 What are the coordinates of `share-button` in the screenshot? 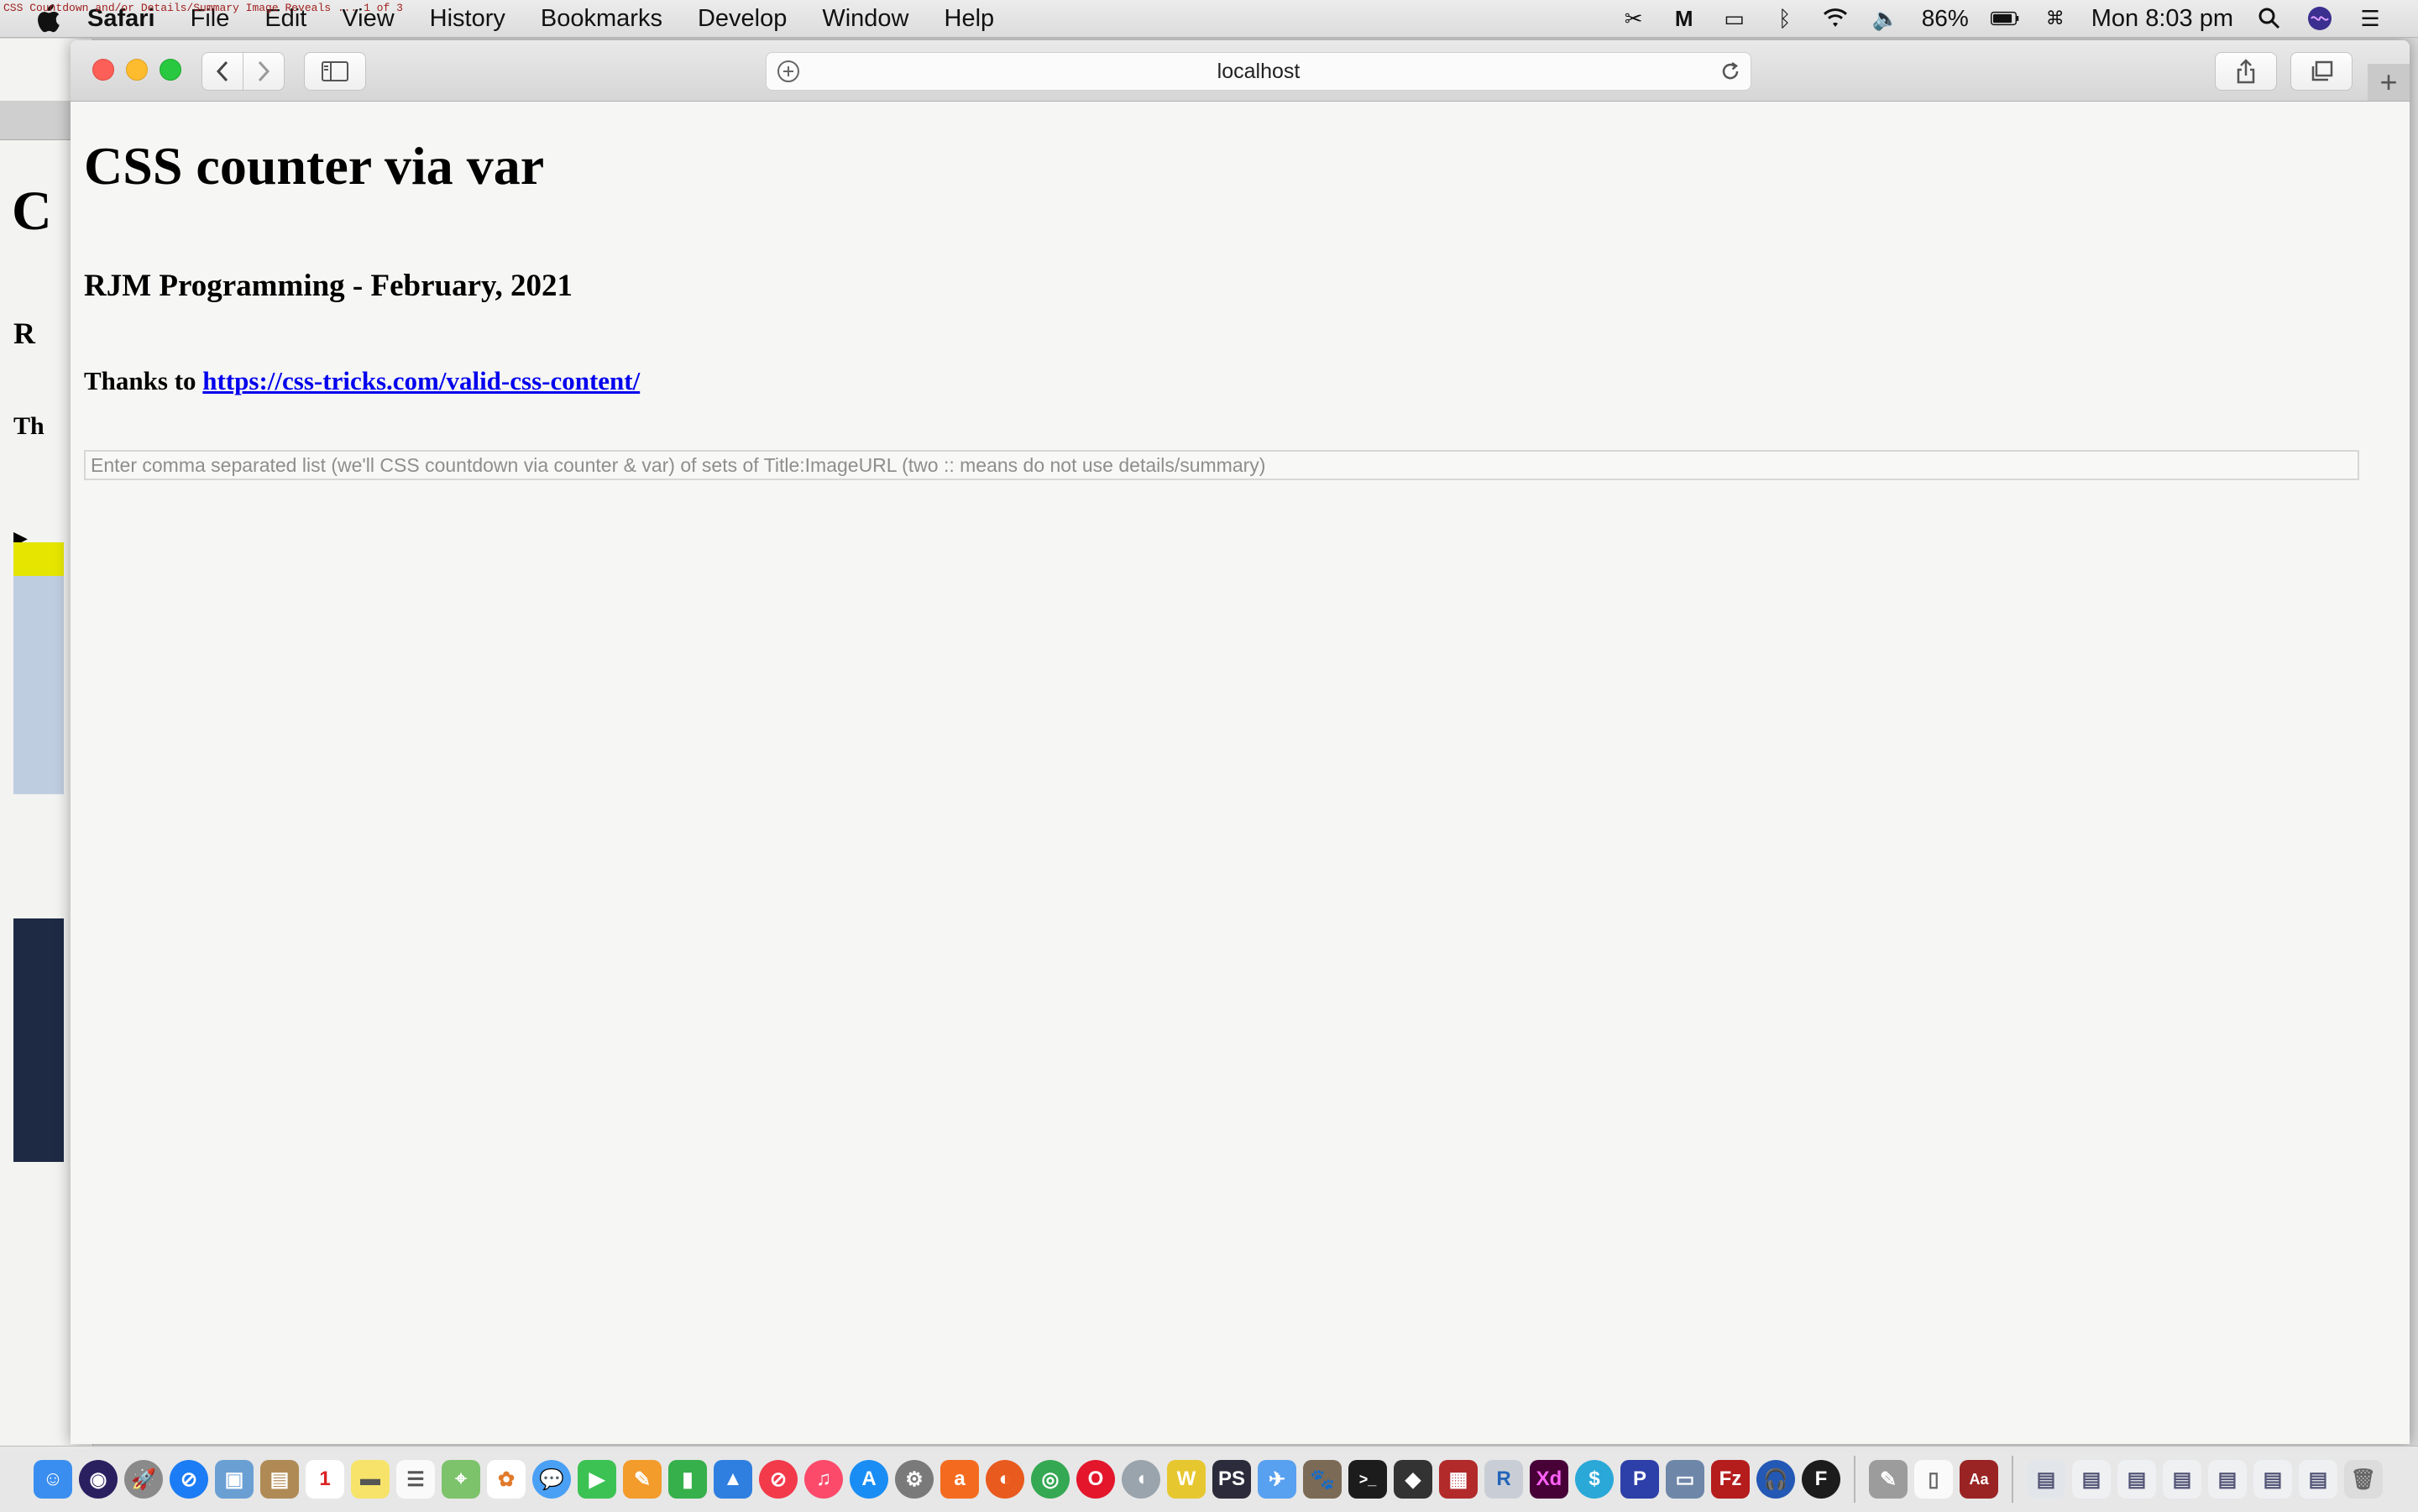 It's located at (2246, 71).